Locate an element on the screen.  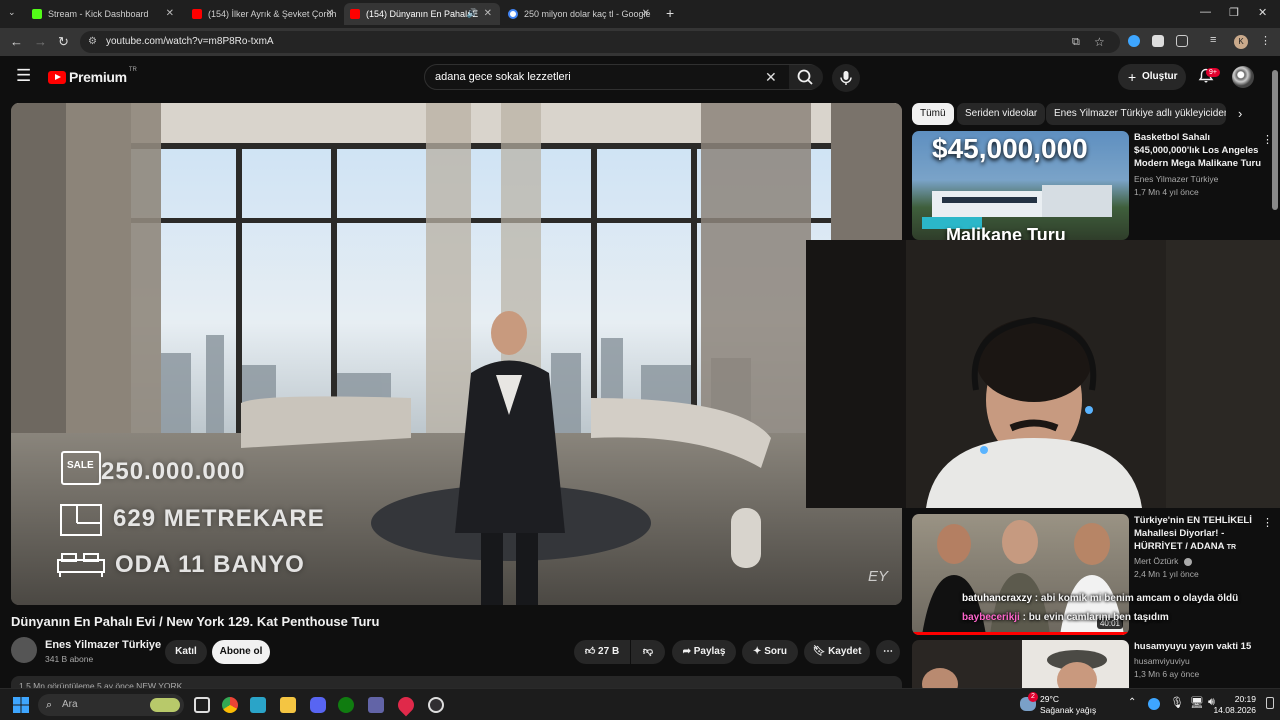
chips-next-icon: › is located at coordinates (1240, 113).